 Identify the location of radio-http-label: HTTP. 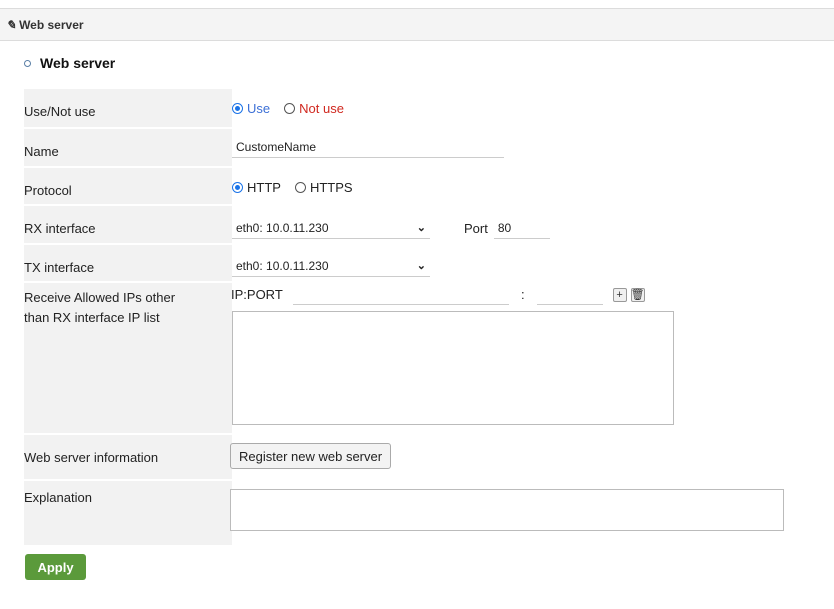
(264, 187).